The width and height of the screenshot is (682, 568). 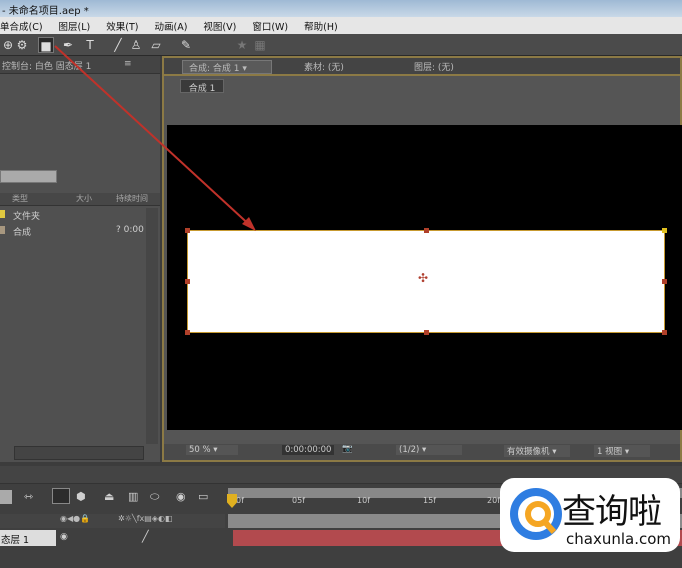 I want to click on ruler-tick: 15f, so click(x=429, y=500).